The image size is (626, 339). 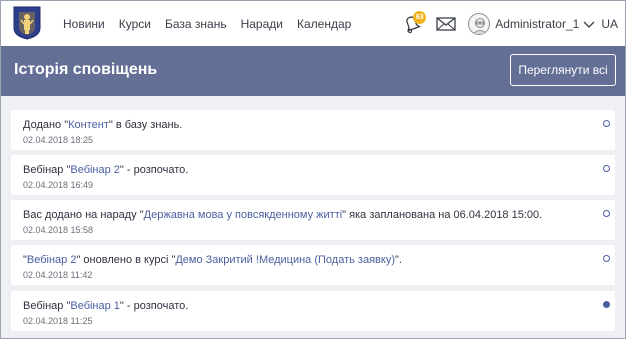 I want to click on notification-middle: " оновлено в курсі ", so click(x=126, y=260).